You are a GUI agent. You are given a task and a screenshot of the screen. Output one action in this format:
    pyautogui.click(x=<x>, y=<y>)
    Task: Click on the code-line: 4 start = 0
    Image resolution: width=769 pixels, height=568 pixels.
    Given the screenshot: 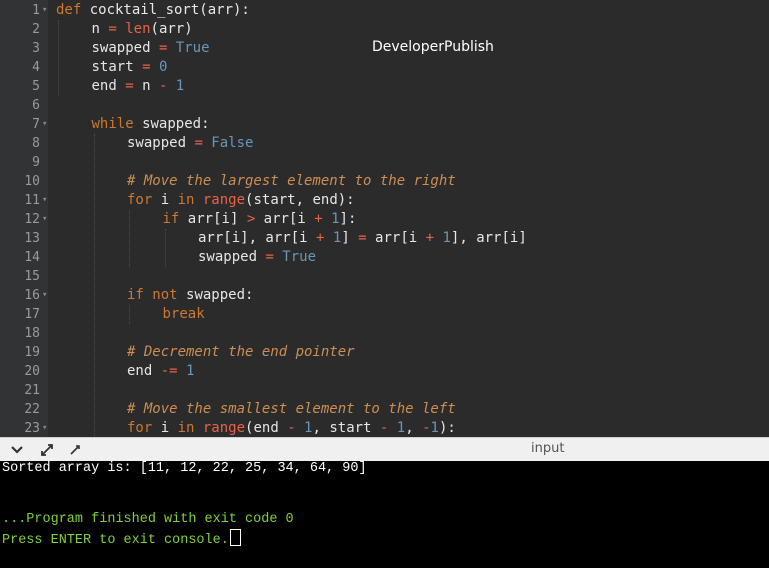 What is the action you would take?
    pyautogui.click(x=384, y=67)
    